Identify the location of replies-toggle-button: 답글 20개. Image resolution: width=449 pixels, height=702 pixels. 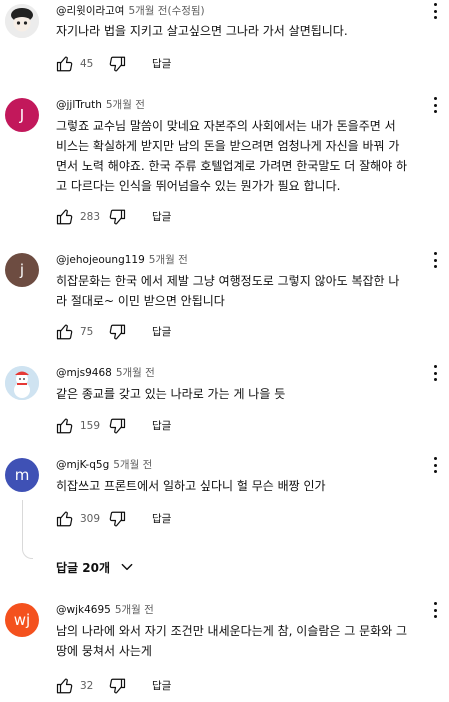
(95, 567).